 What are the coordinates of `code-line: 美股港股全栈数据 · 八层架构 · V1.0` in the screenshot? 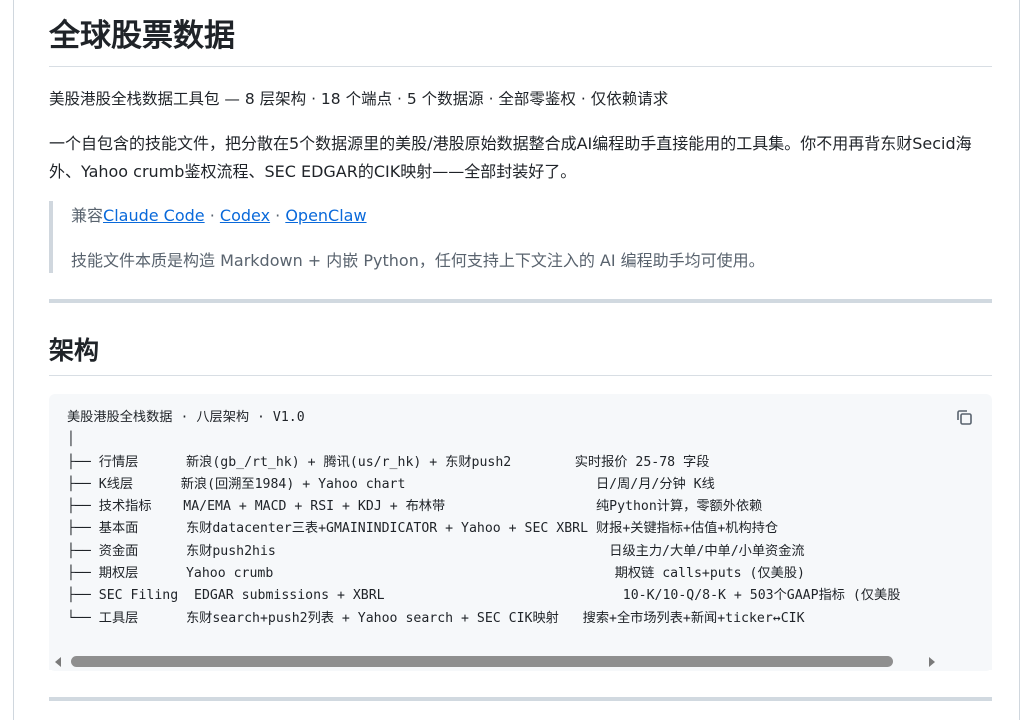 It's located at (186, 417).